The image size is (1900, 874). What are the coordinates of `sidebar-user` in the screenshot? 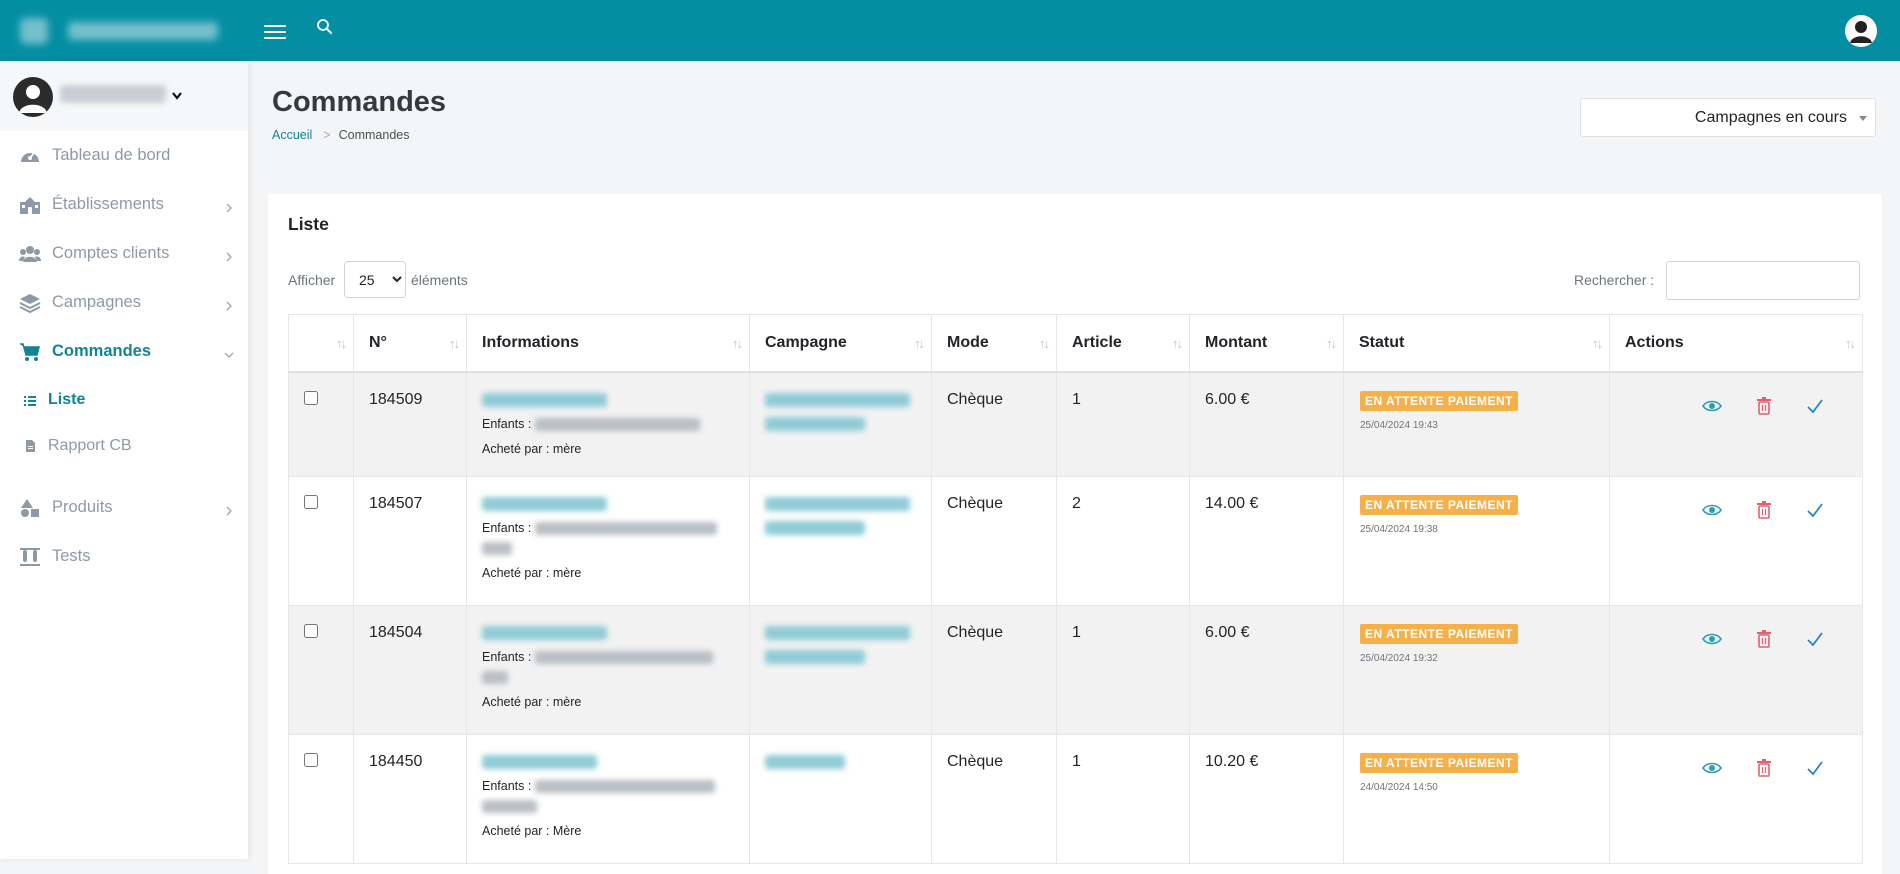 It's located at (124, 96).